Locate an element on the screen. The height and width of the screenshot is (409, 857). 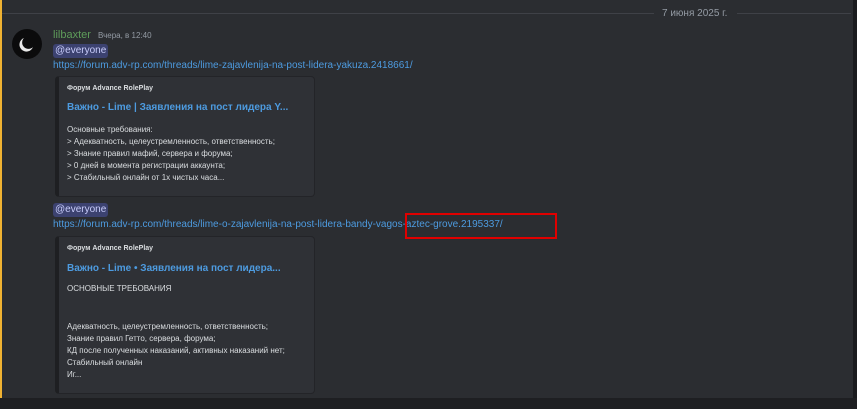
moon-icon is located at coordinates (26, 45).